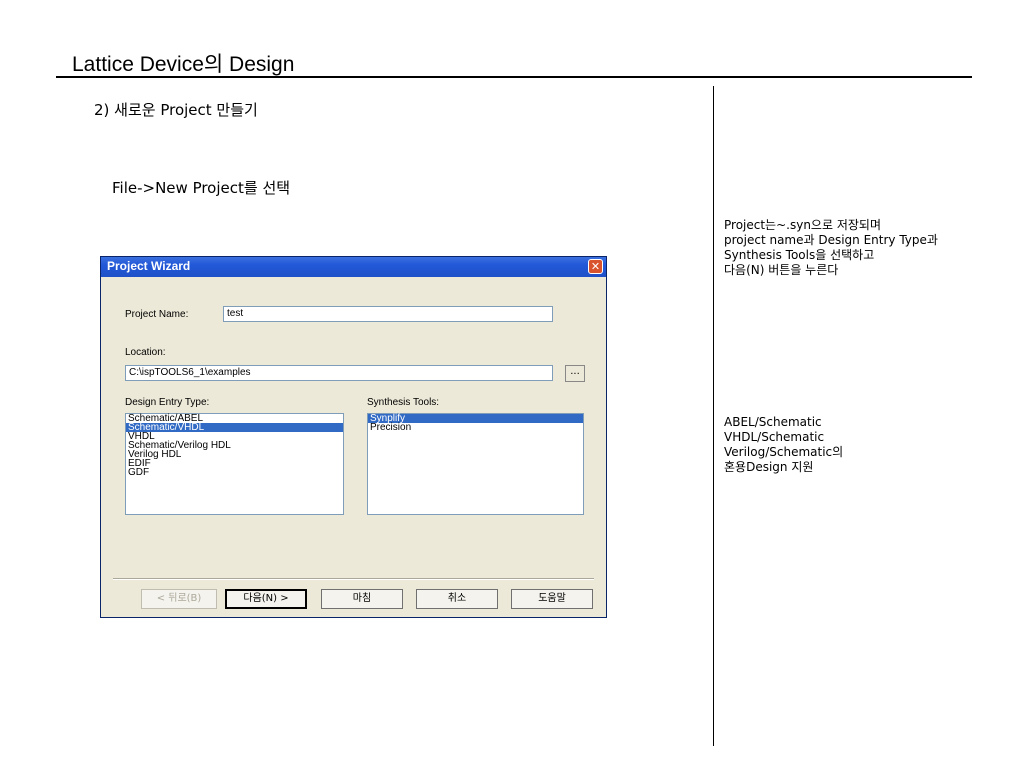 This screenshot has height=768, width=1024. What do you see at coordinates (353, 579) in the screenshot?
I see `button-separator` at bounding box center [353, 579].